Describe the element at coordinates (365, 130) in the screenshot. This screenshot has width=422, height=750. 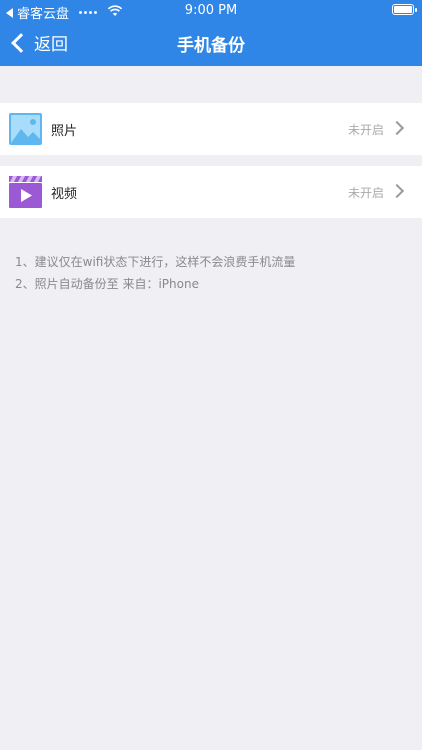
I see `photos-status: 未开启` at that location.